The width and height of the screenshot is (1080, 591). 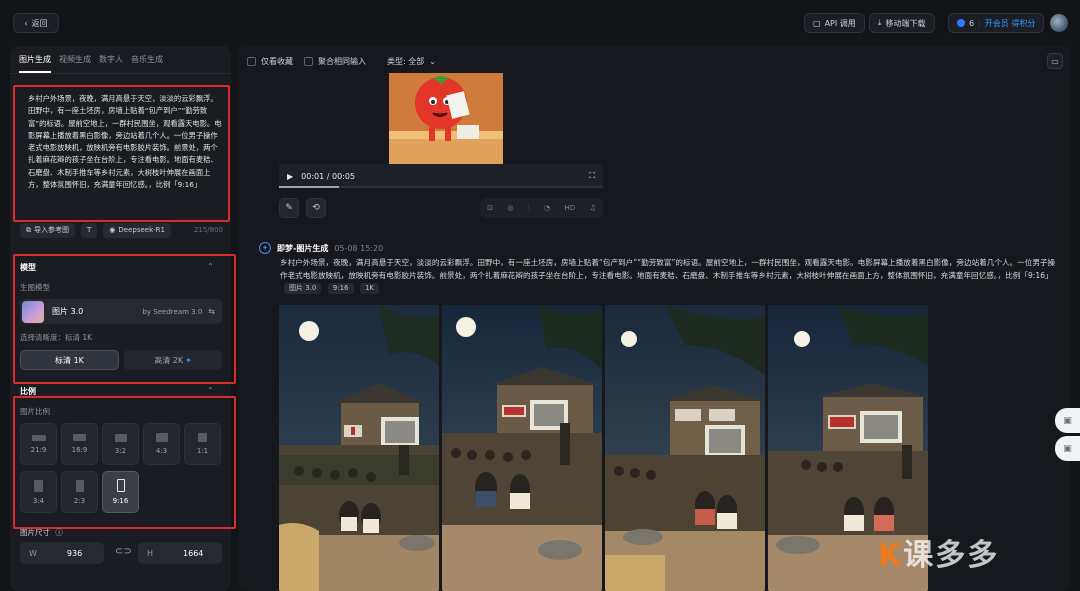 What do you see at coordinates (540, 23) in the screenshot?
I see `top-bar: ‹ 返回 ▢ API 调用 ⤓ 移动端下载 6 | 开会员 得积分` at bounding box center [540, 23].